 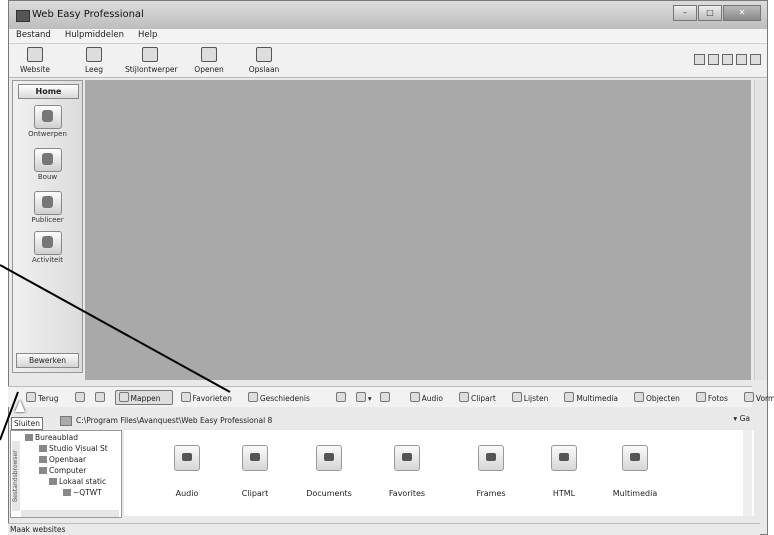 I want to click on category-clipart: Clipart, so click(x=481, y=397).